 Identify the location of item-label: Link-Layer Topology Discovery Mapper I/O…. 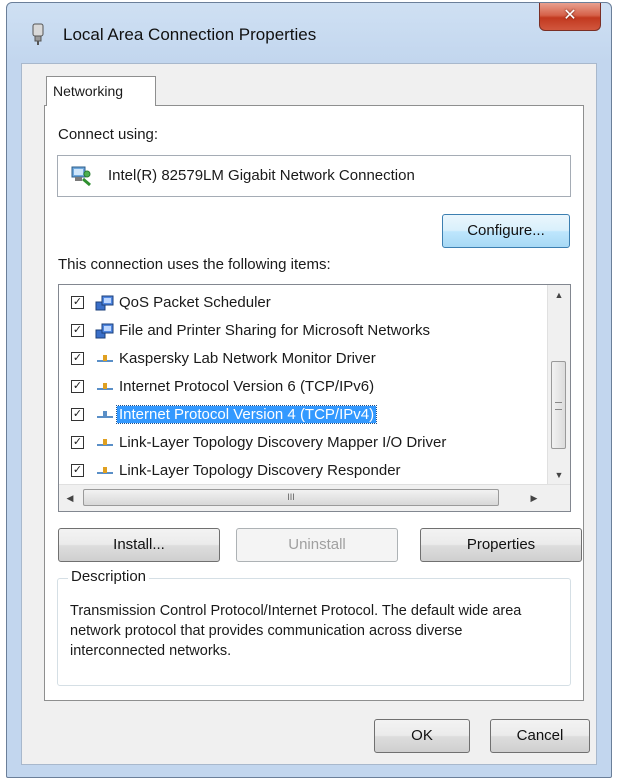
(283, 442).